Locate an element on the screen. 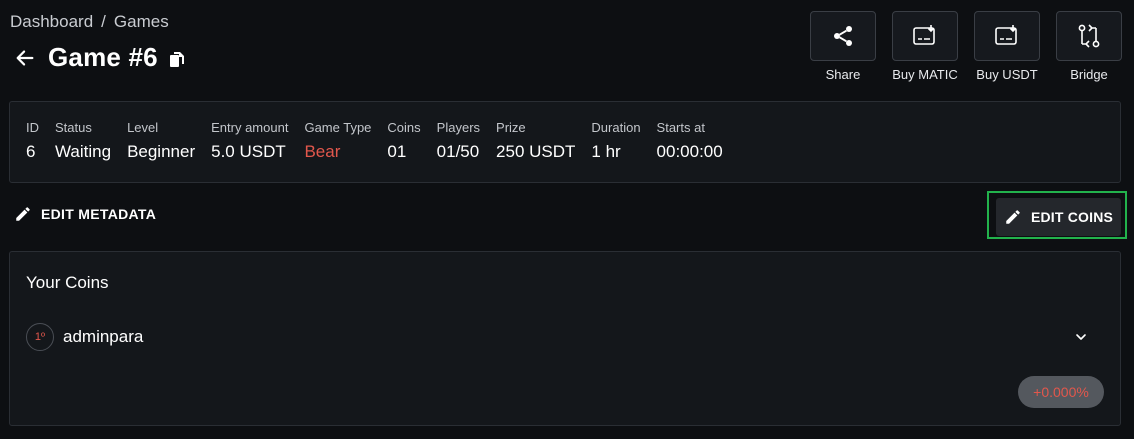 The height and width of the screenshot is (439, 1134). info-status: Status Waiting is located at coordinates (83, 151).